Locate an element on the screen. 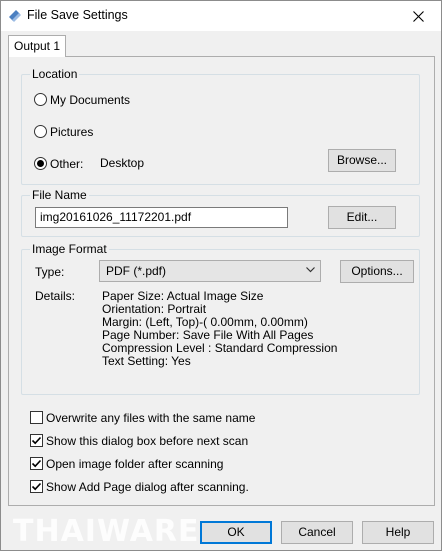 The image size is (442, 551). location-group-label: Location is located at coordinates (55, 74).